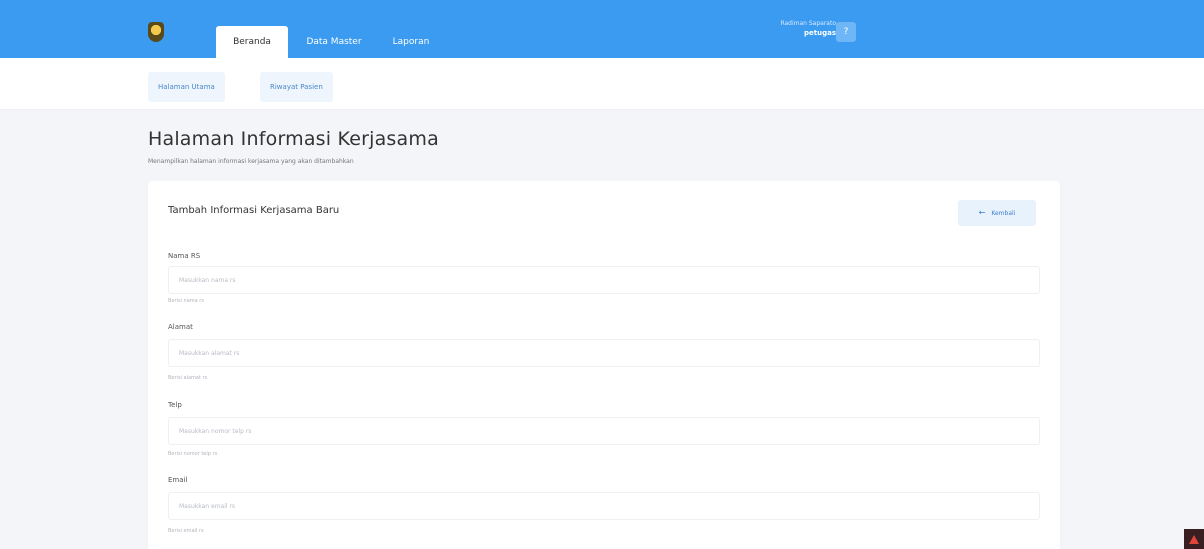 This screenshot has width=1204, height=549. What do you see at coordinates (1003, 213) in the screenshot?
I see `back-label: Kembali` at bounding box center [1003, 213].